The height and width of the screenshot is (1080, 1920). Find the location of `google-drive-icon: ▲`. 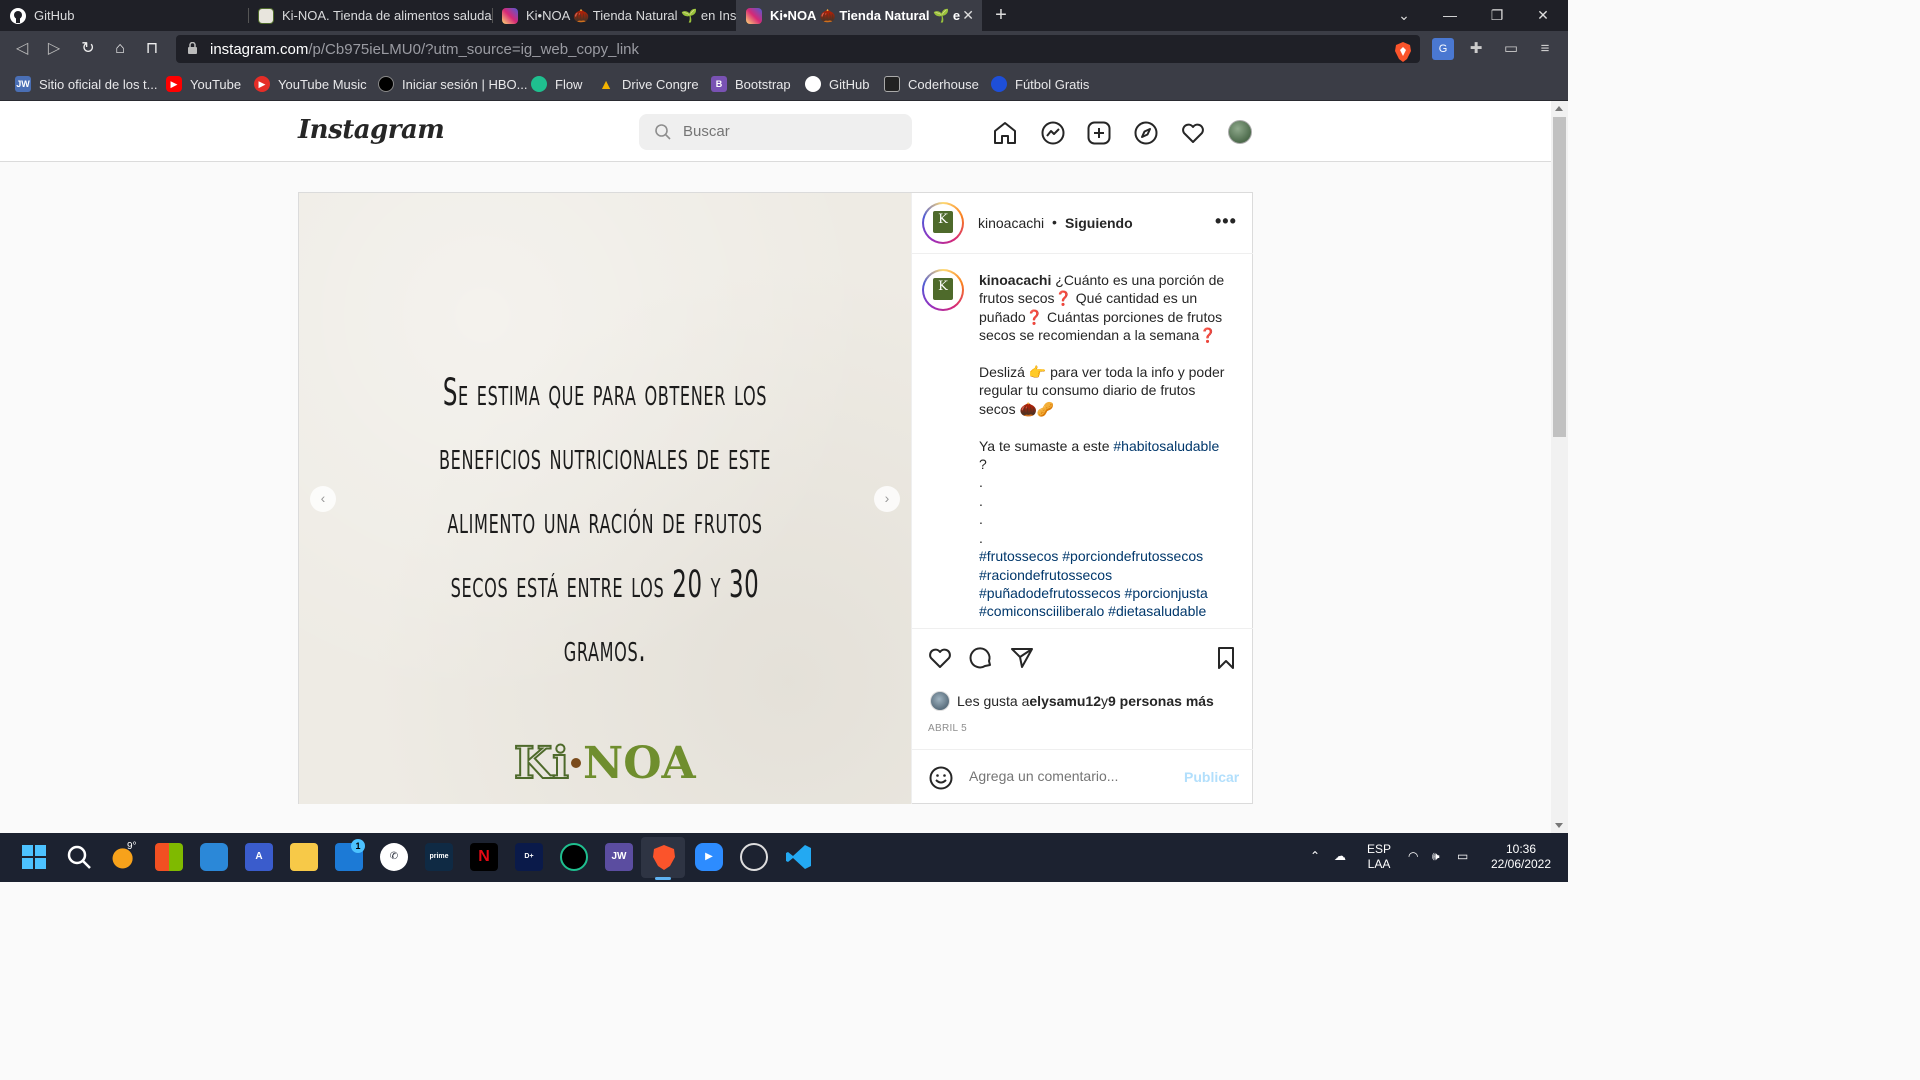

google-drive-icon: ▲ is located at coordinates (606, 84).